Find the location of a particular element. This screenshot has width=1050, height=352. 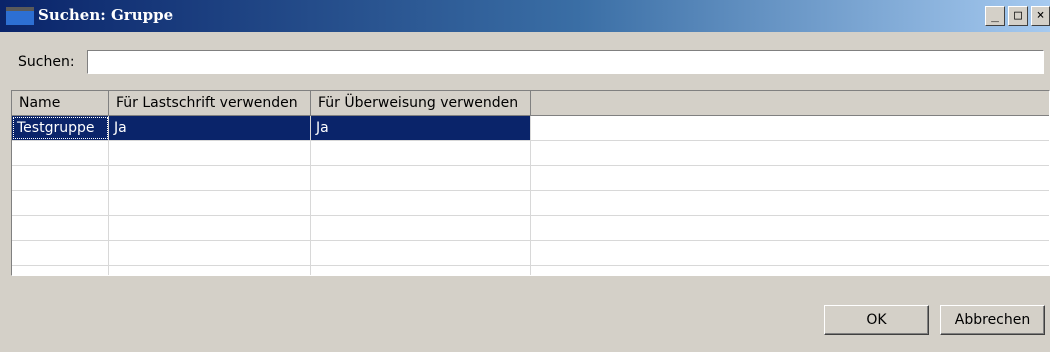

app-icon is located at coordinates (20, 16).